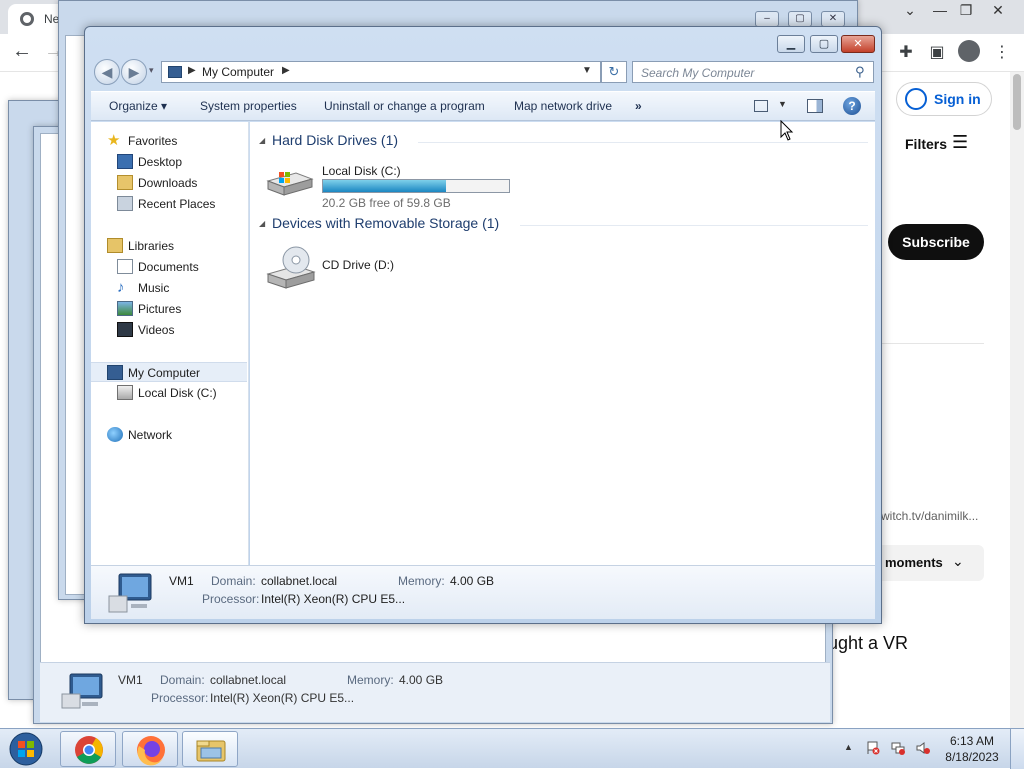 The height and width of the screenshot is (771, 1024). I want to click on recent-pages-dropdown-icon: ▾, so click(151, 70).